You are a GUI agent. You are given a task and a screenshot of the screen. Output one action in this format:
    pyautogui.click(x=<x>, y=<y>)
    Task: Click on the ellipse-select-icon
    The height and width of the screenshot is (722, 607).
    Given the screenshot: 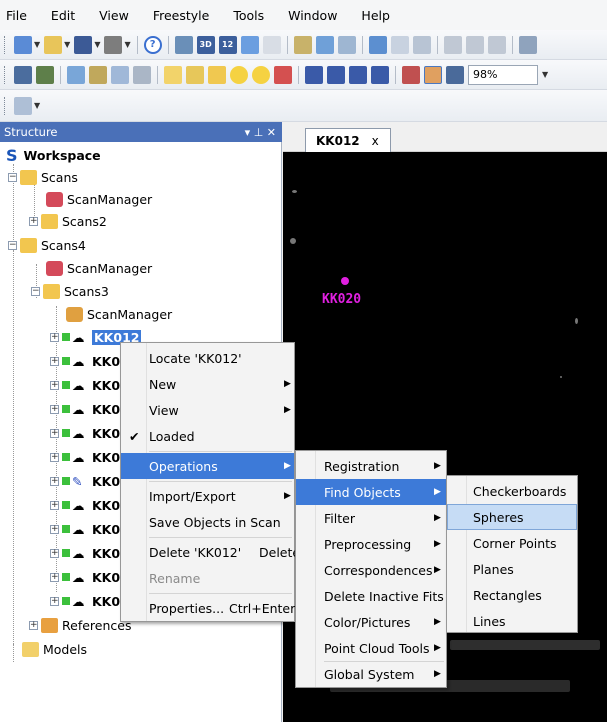 What is the action you would take?
    pyautogui.click(x=261, y=74)
    